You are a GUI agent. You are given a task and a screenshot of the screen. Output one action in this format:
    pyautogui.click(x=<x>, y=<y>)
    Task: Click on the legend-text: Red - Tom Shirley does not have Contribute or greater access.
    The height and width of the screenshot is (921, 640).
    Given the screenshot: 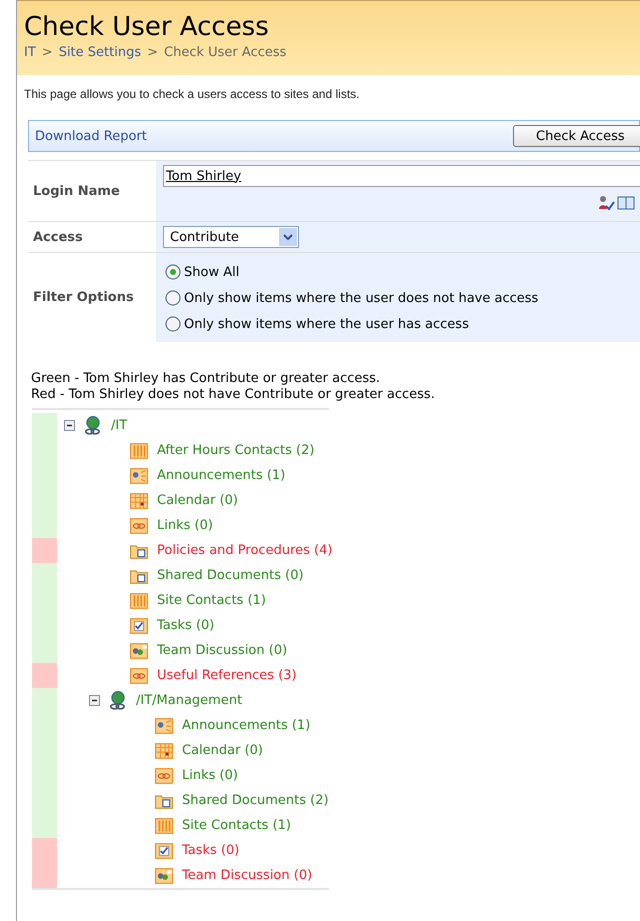 What is the action you would take?
    pyautogui.click(x=233, y=395)
    